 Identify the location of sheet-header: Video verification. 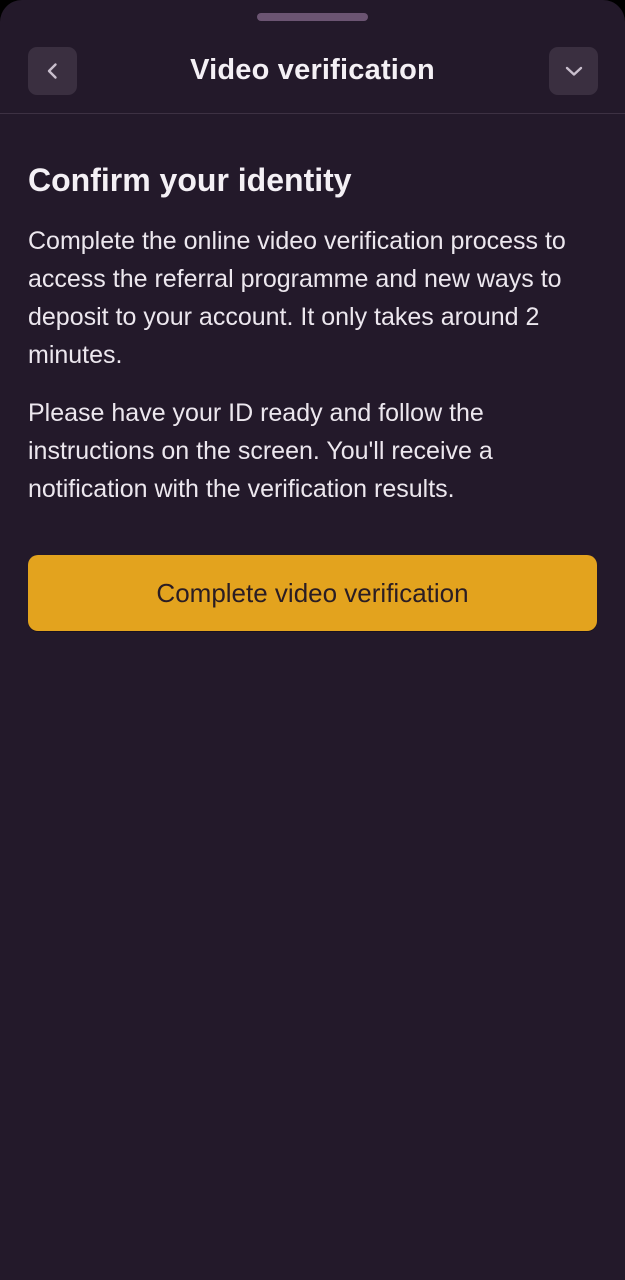
(312, 57).